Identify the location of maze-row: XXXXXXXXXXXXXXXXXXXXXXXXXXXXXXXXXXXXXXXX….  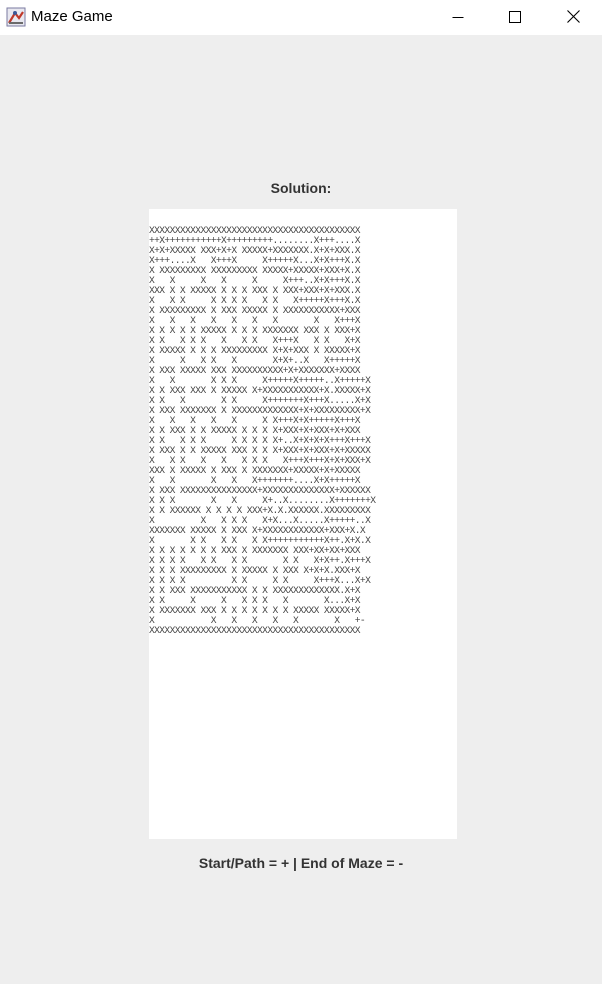
(255, 630).